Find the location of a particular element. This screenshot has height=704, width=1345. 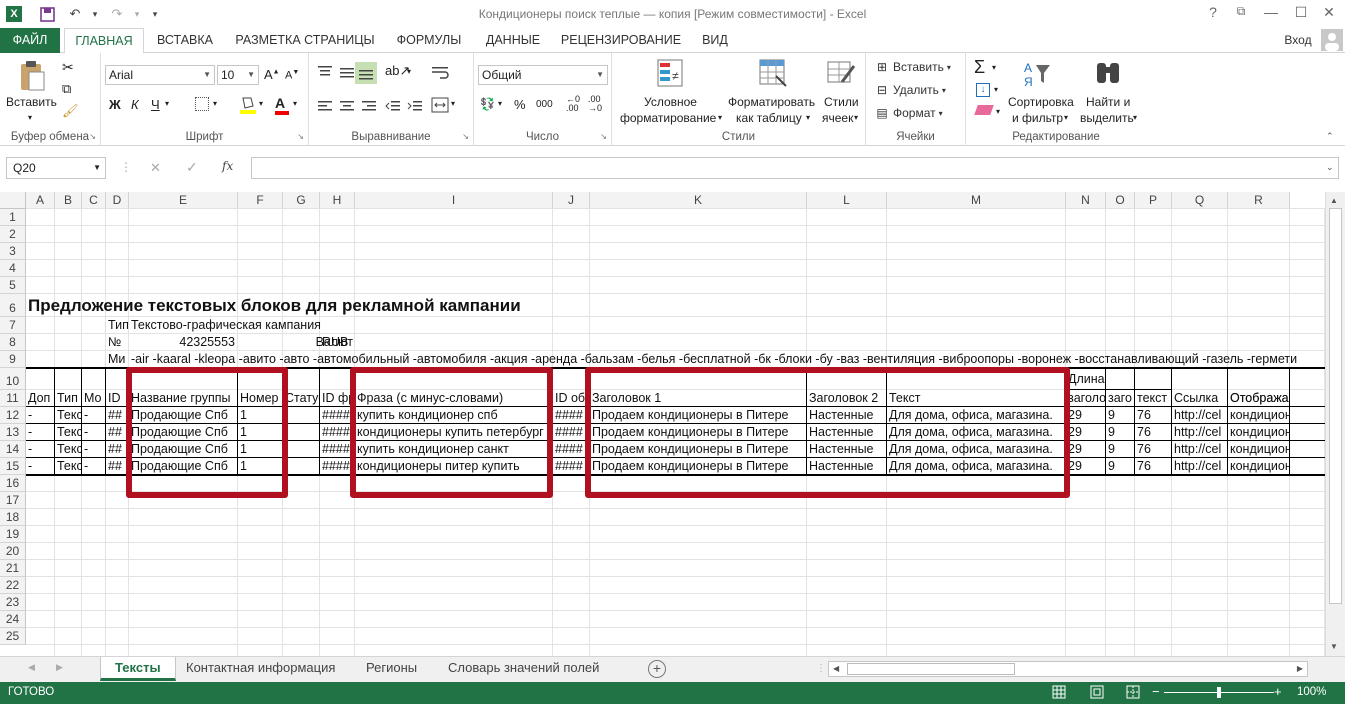

row-header-5: 5 is located at coordinates (13, 285).